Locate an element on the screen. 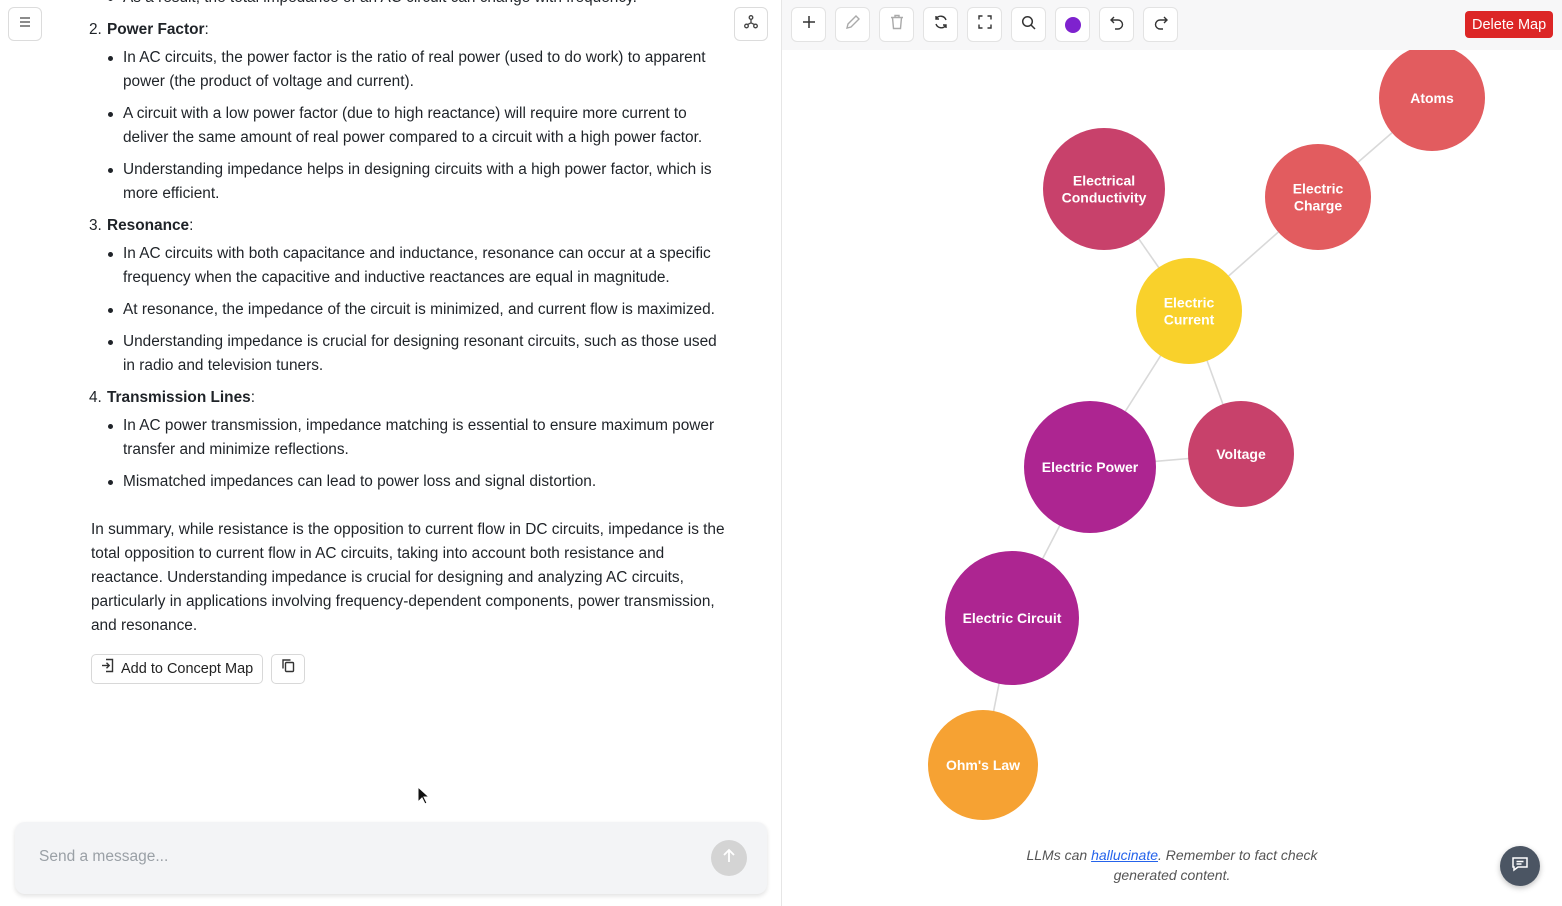  pencil-icon is located at coordinates (853, 24).